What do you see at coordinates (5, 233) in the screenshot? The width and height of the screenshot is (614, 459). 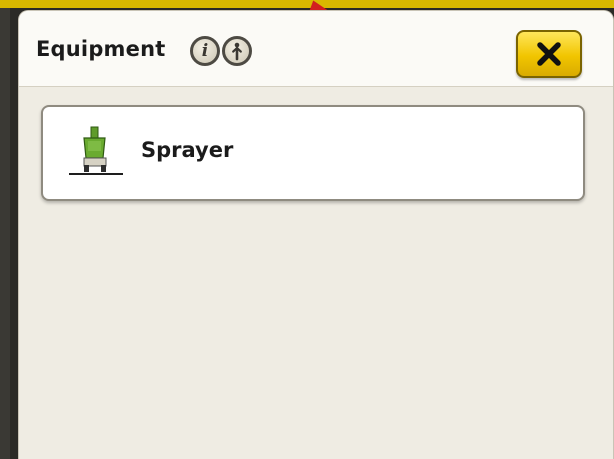 I see `background-edge` at bounding box center [5, 233].